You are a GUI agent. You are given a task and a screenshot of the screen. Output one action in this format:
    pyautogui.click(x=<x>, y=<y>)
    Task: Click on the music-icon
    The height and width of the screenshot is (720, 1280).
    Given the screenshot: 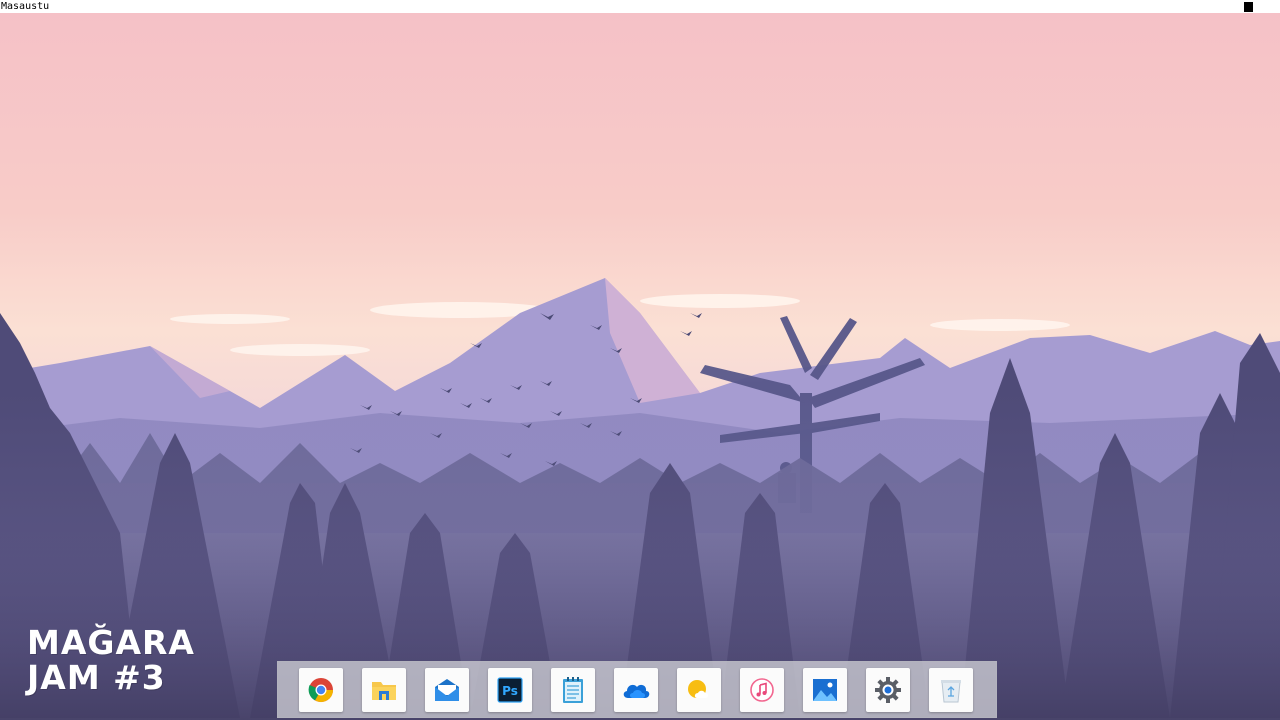 What is the action you would take?
    pyautogui.click(x=762, y=690)
    